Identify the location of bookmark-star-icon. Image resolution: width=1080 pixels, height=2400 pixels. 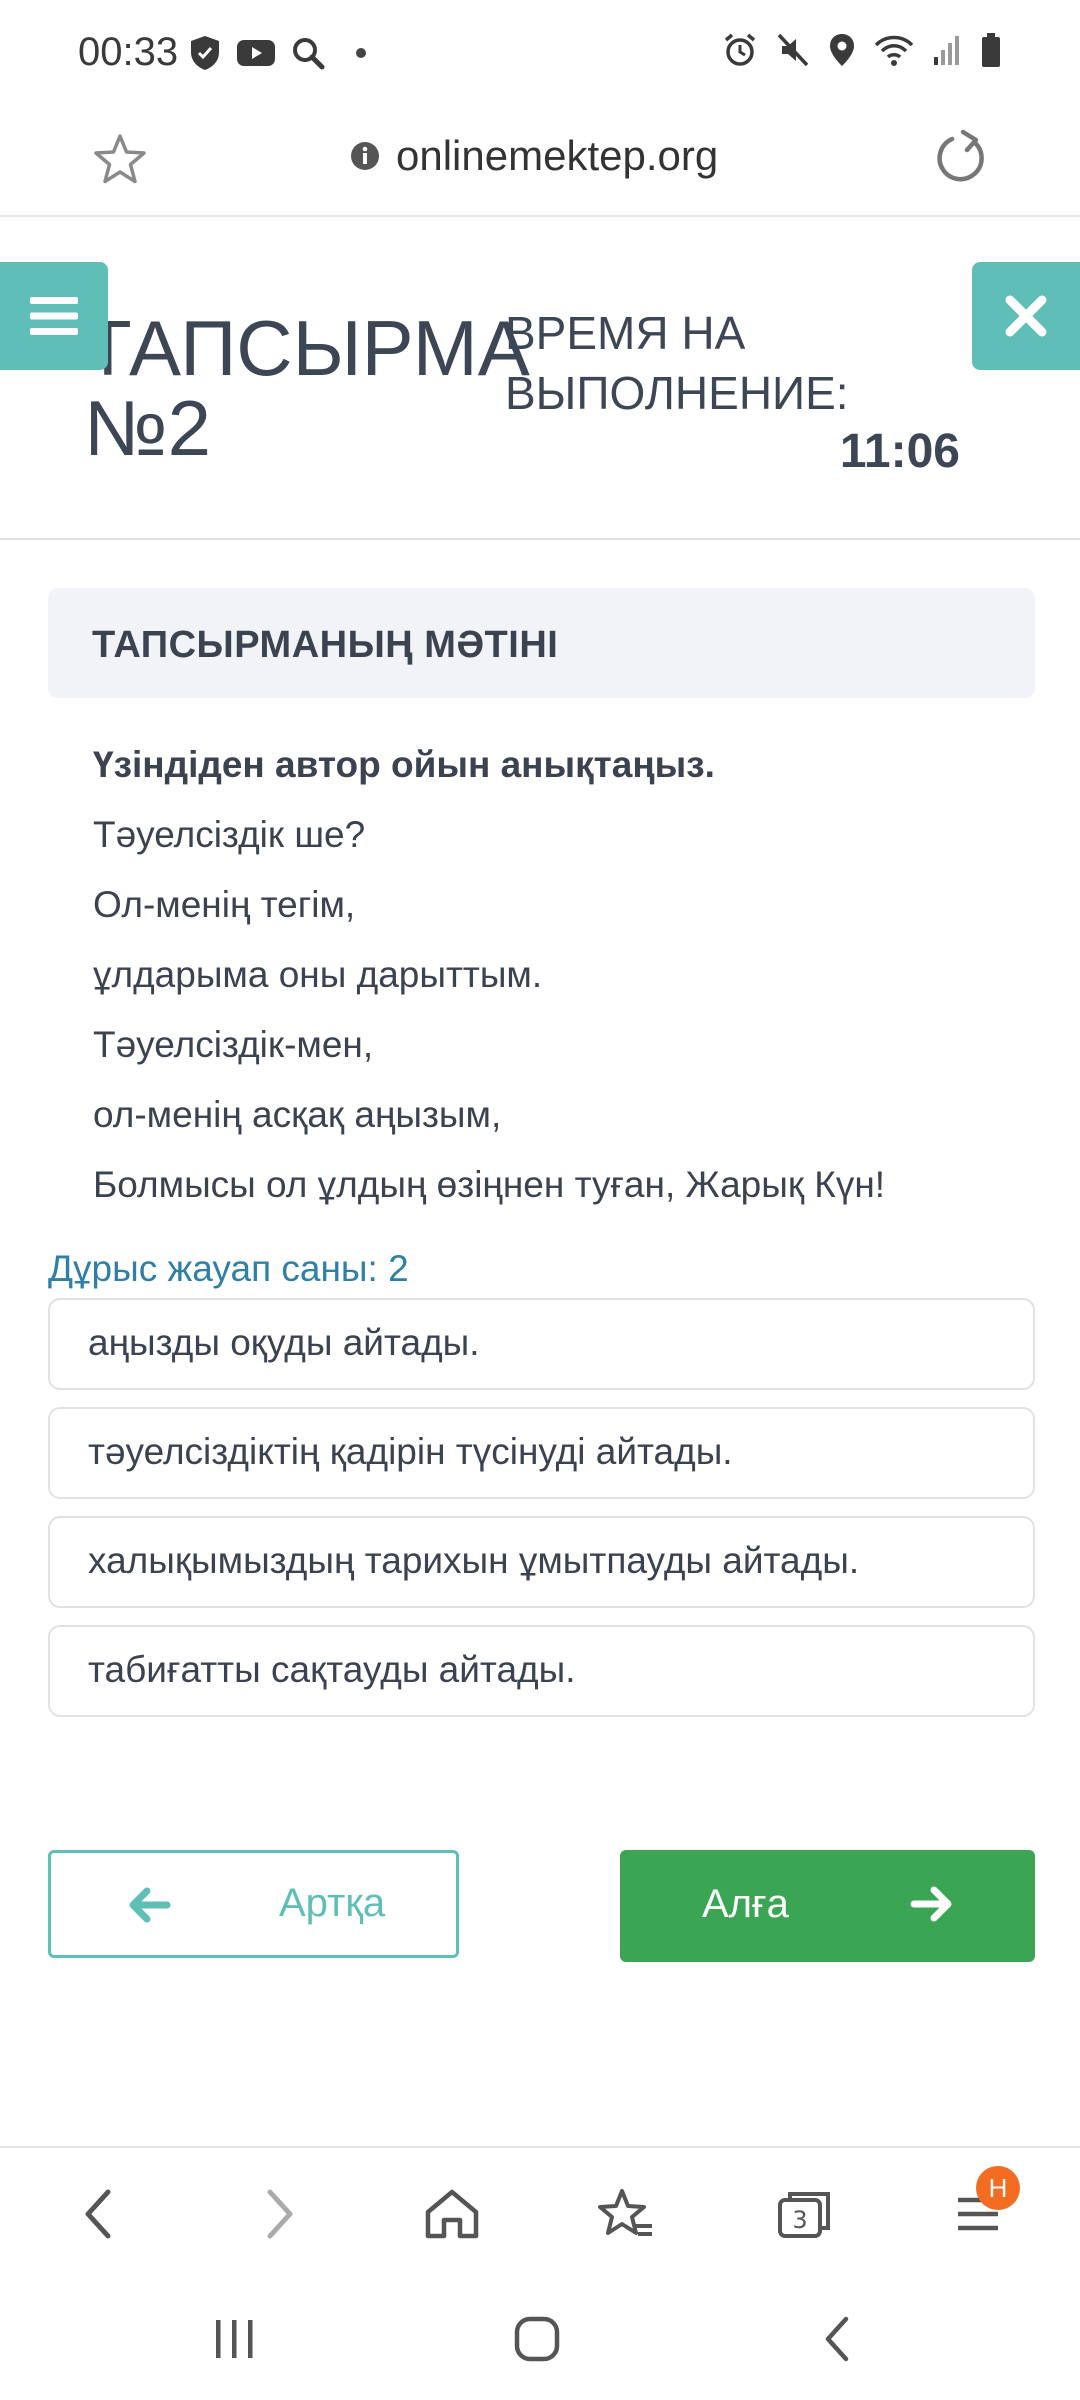
(120, 160).